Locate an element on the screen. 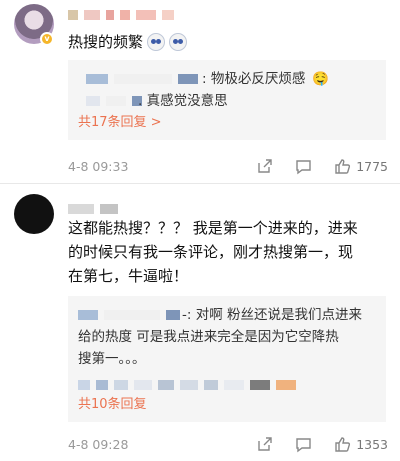  timestamp: 4-8 09:28 is located at coordinates (98, 444).